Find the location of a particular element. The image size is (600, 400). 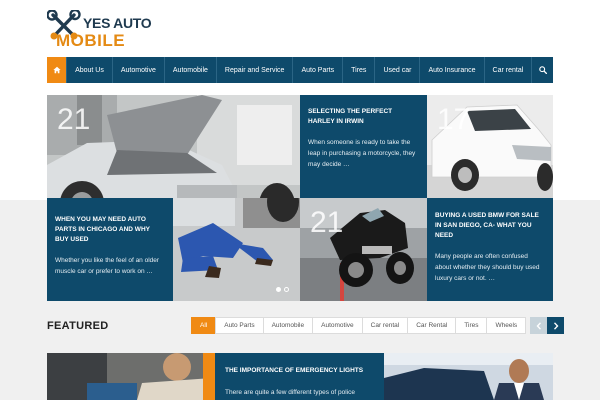

featured-post-salesman is located at coordinates (468, 376).